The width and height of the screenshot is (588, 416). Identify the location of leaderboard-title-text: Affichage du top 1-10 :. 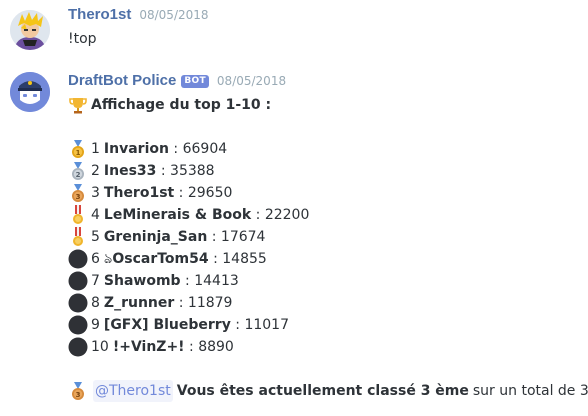
(181, 105).